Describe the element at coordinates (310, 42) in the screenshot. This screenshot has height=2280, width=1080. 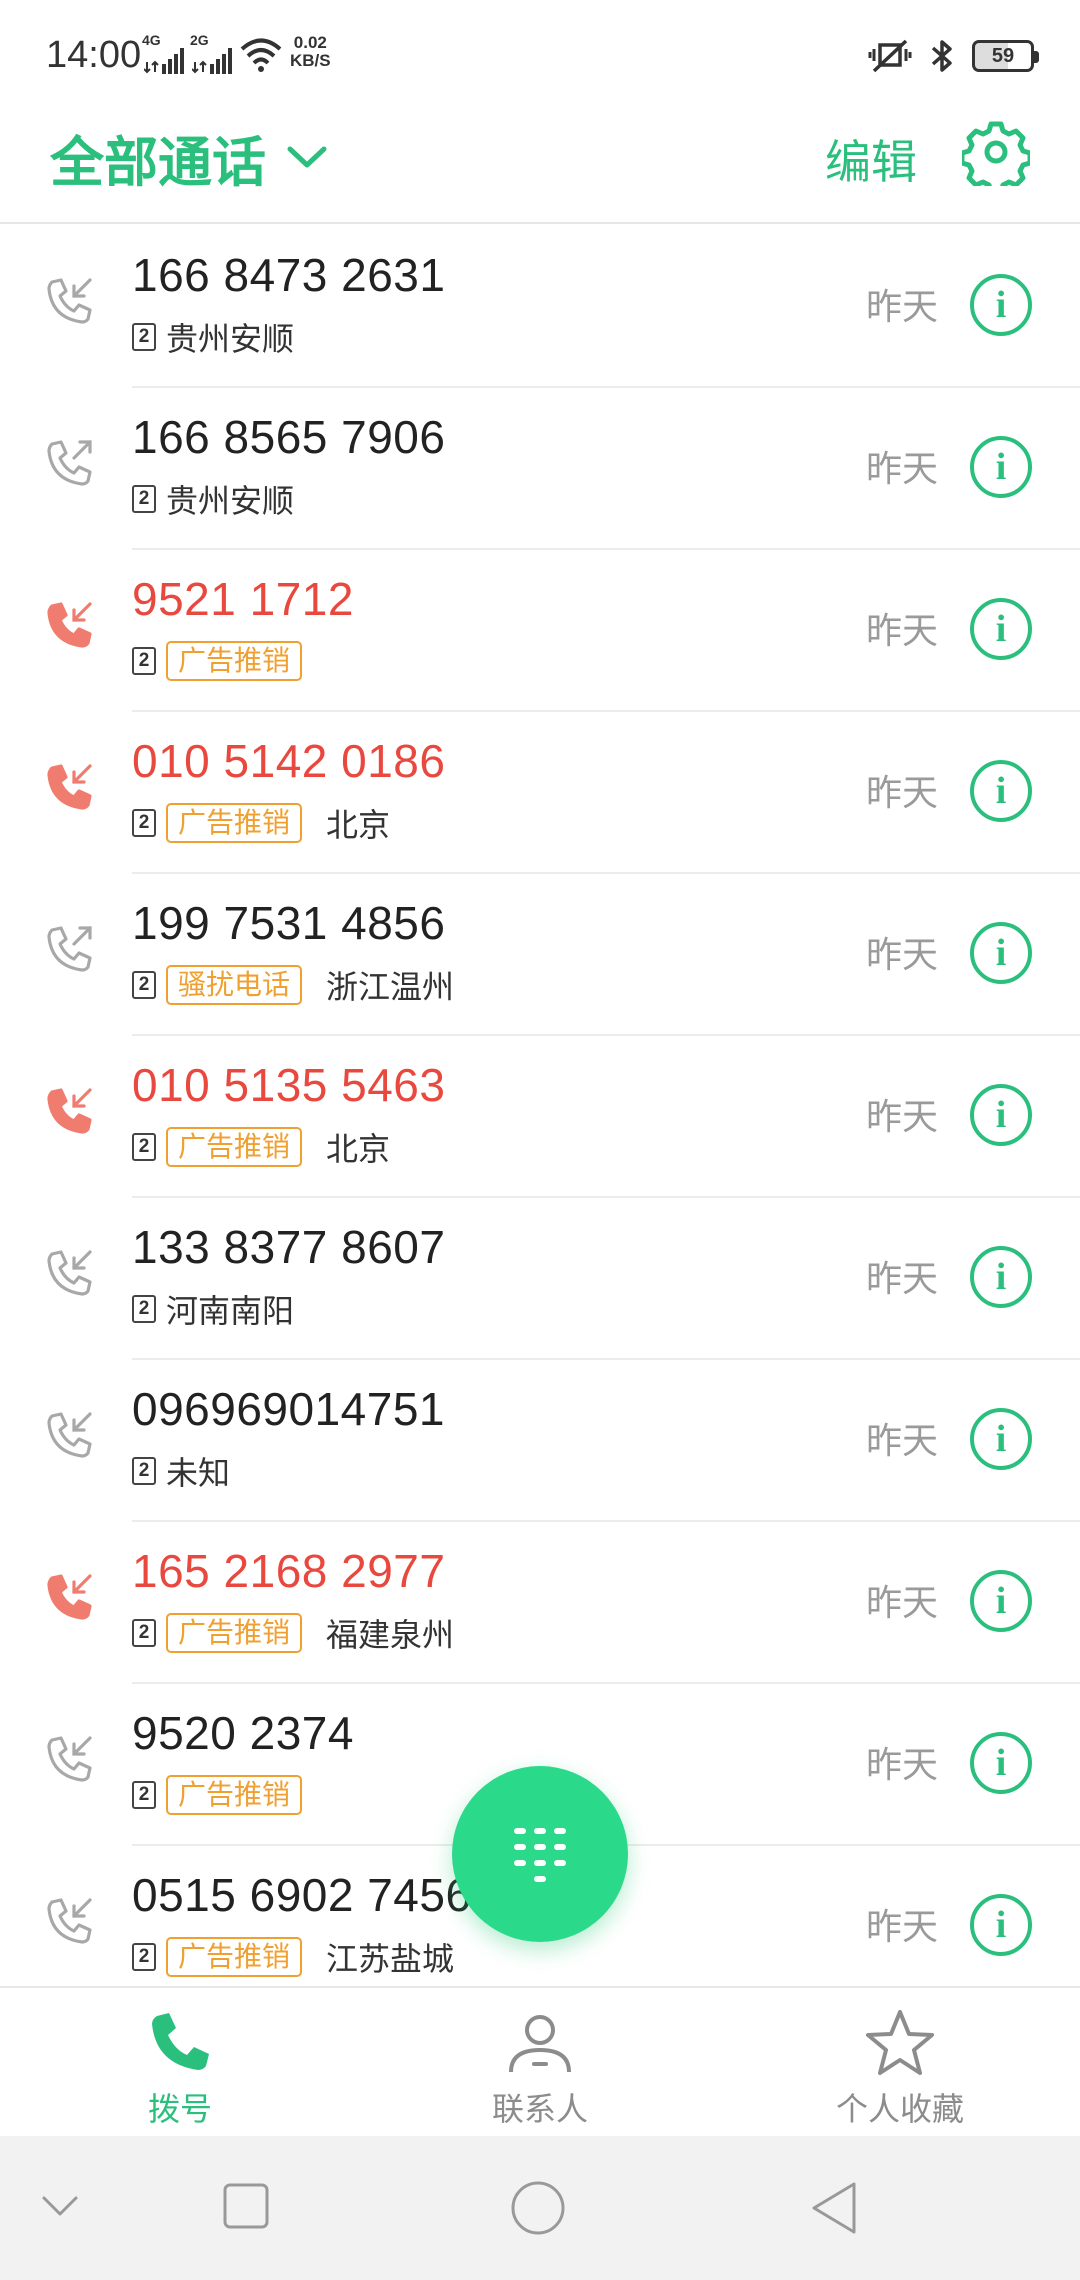
I see `speed-value: 0.02` at that location.